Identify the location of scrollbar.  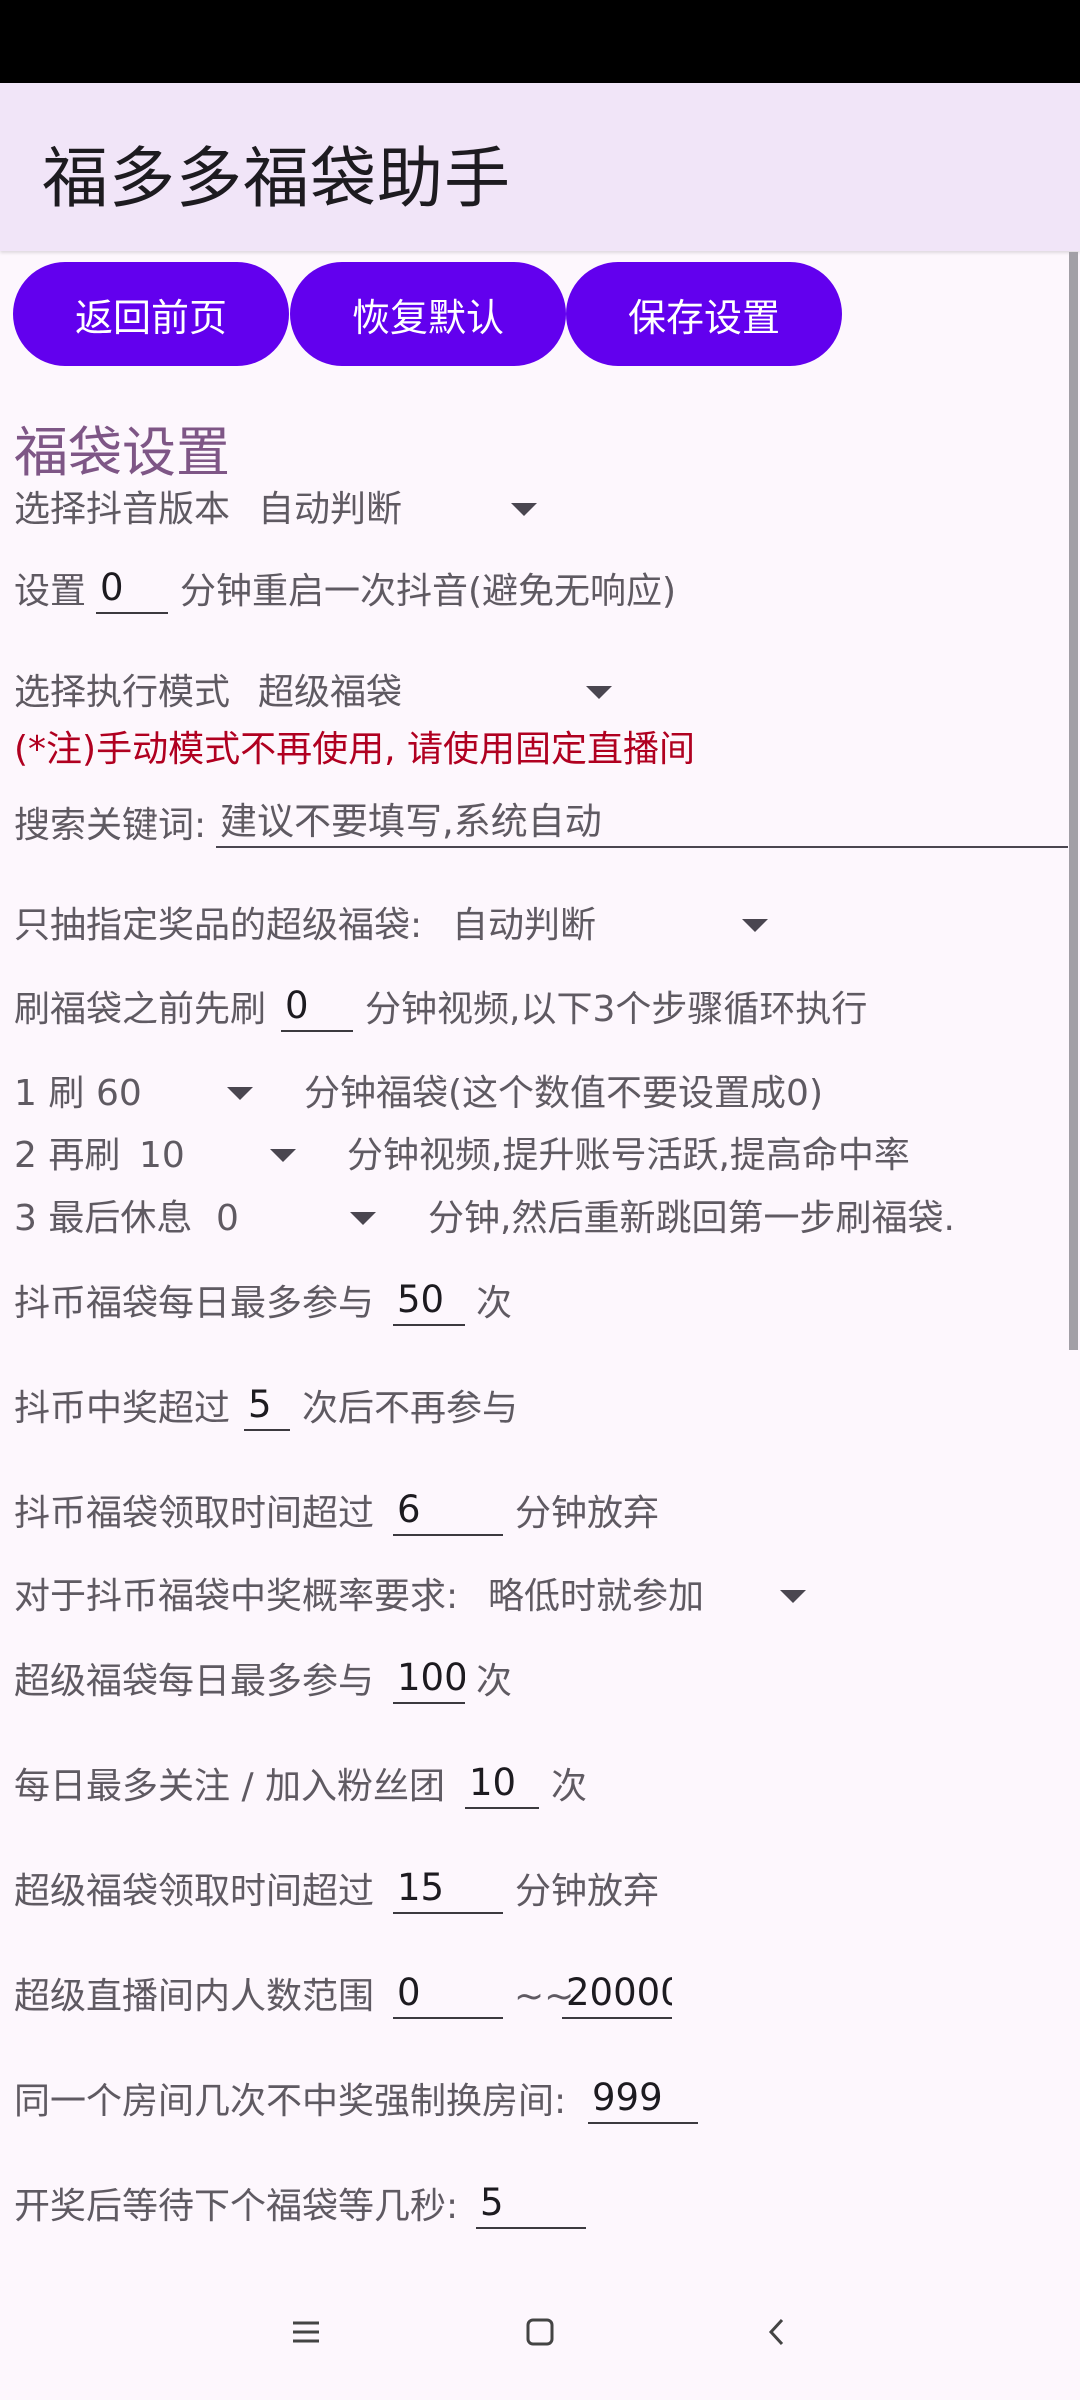
(1073, 801).